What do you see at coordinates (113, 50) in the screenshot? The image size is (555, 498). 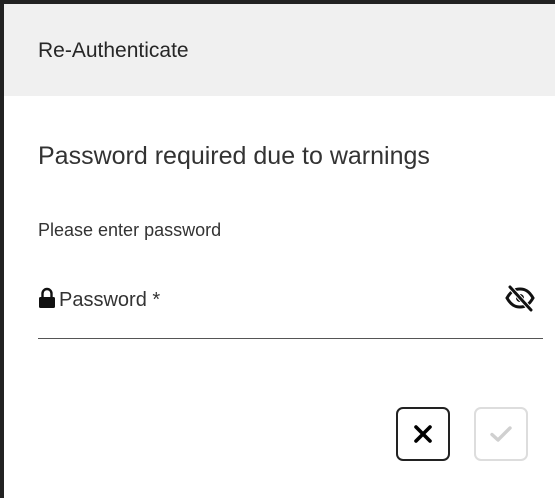 I see `dialog-title: Re-Authenticate` at bounding box center [113, 50].